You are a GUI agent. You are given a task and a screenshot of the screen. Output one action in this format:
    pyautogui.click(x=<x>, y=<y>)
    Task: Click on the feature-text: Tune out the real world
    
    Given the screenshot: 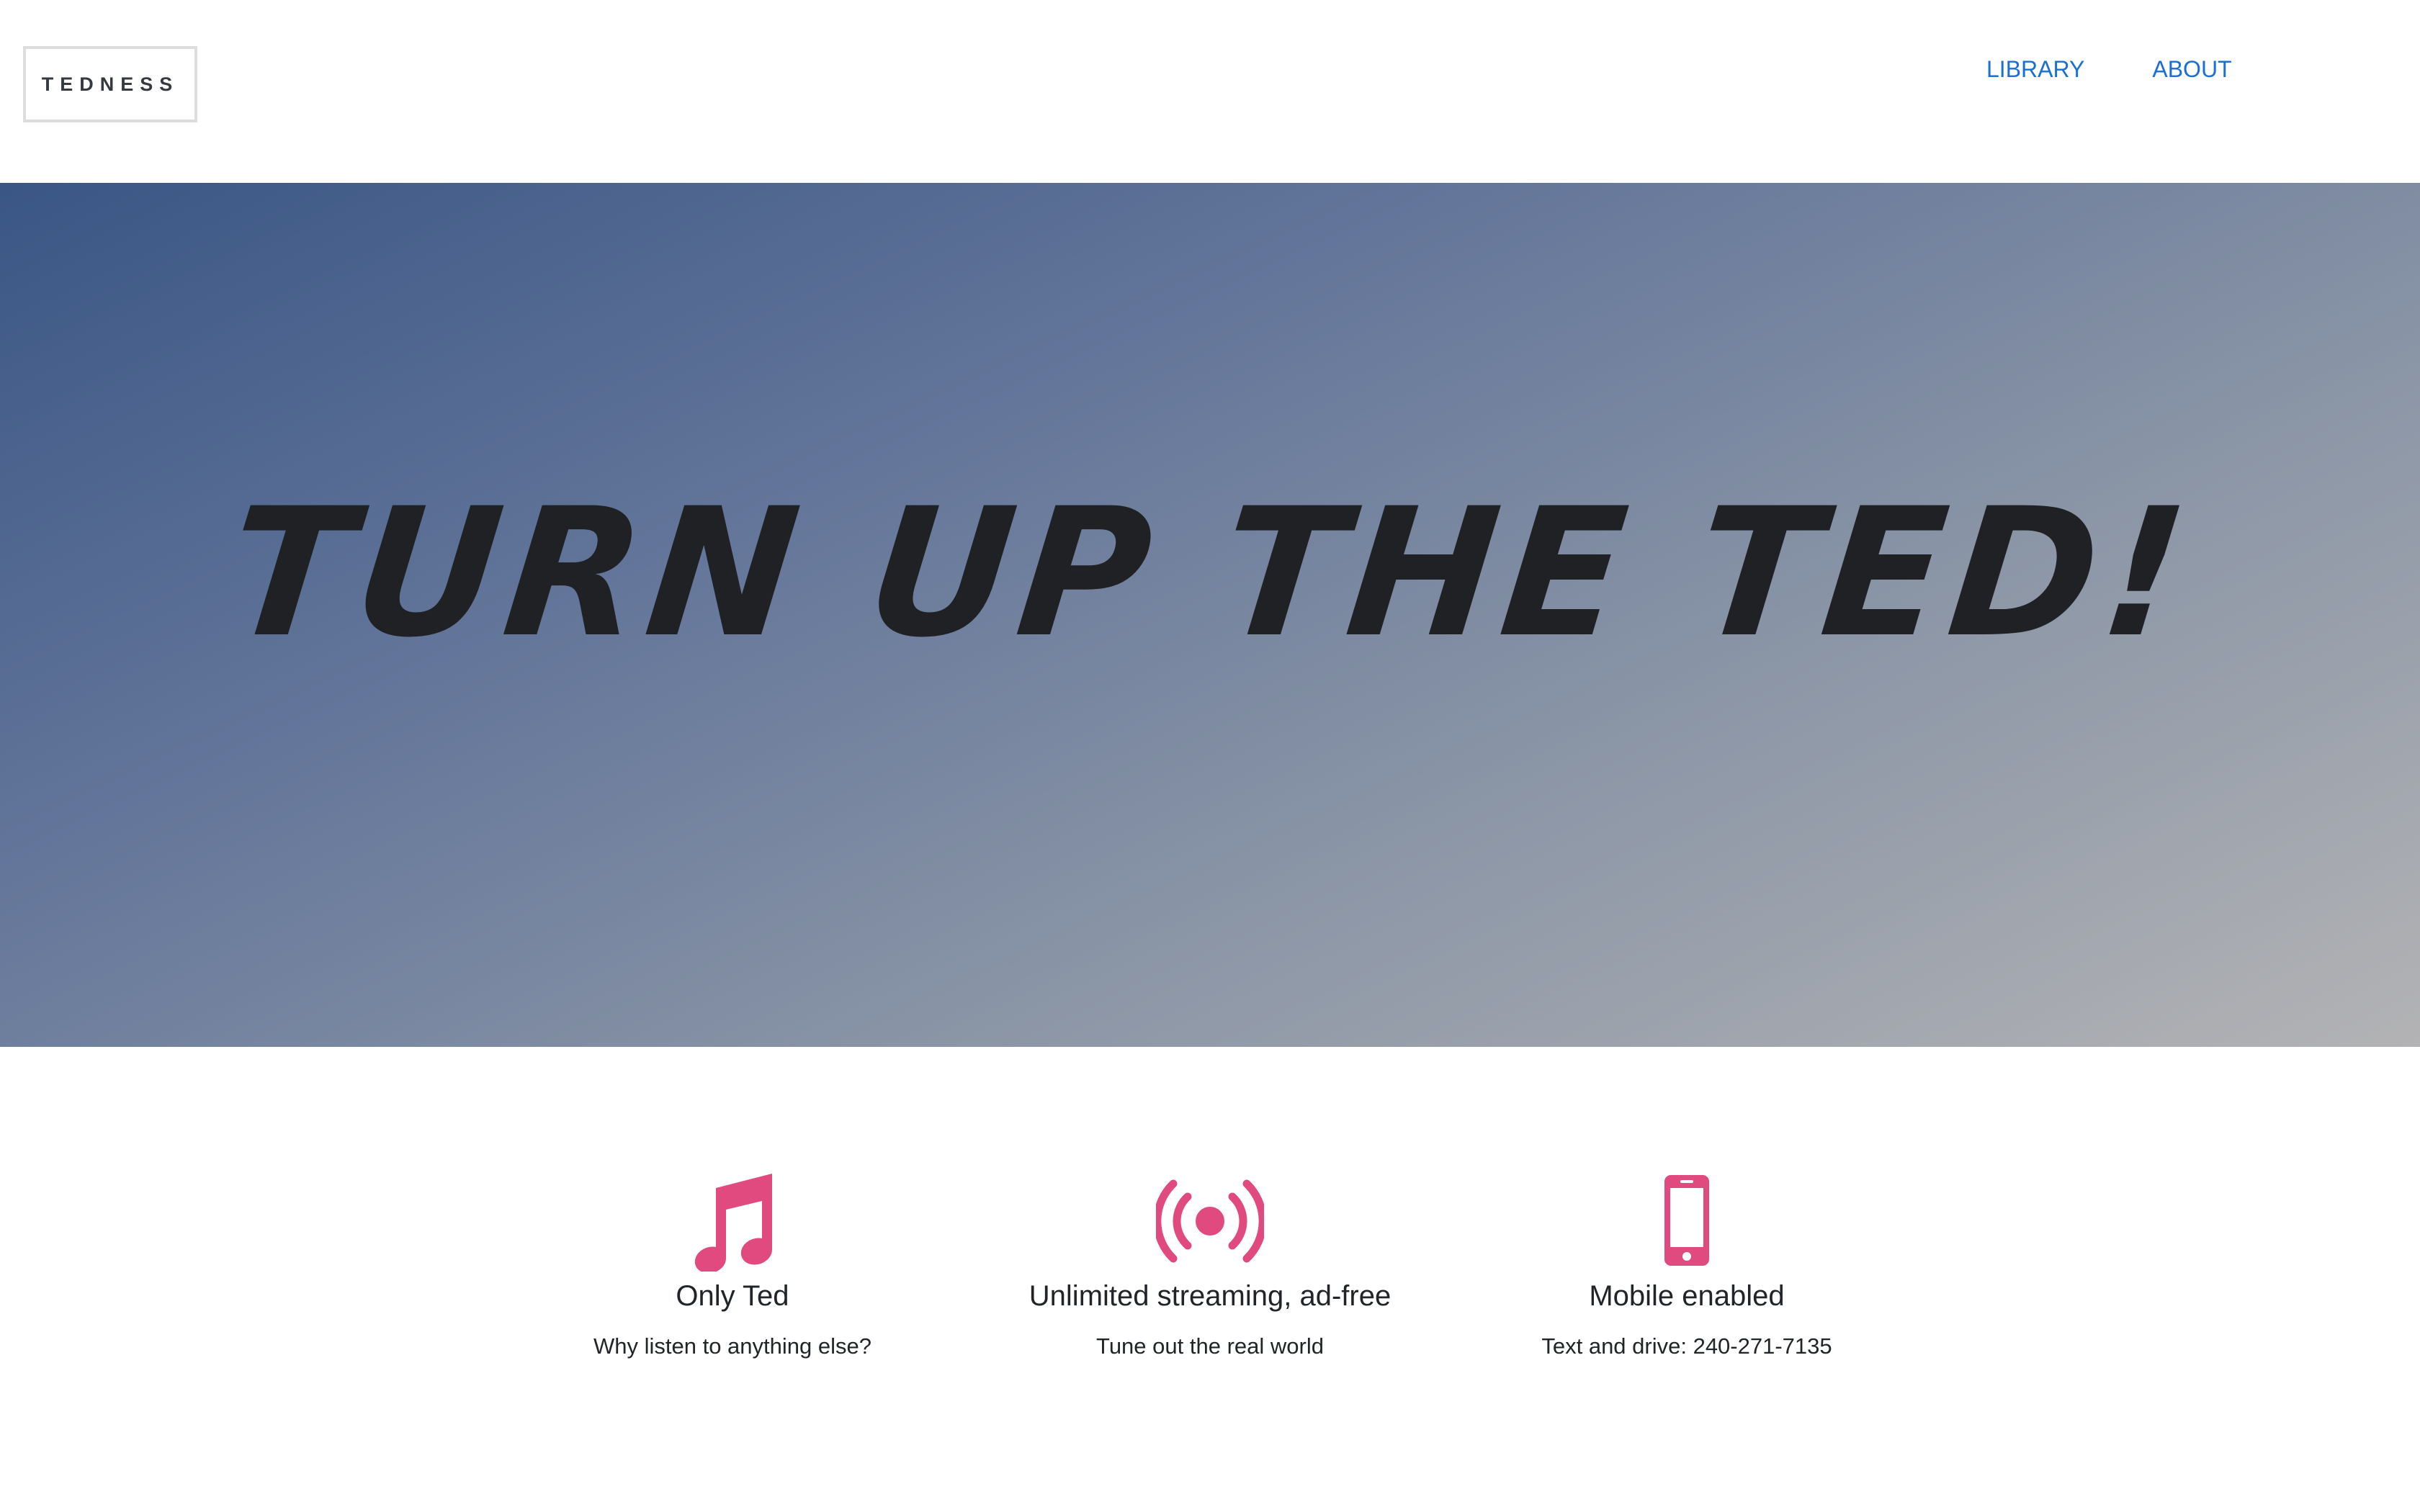 What is the action you would take?
    pyautogui.click(x=1210, y=1346)
    